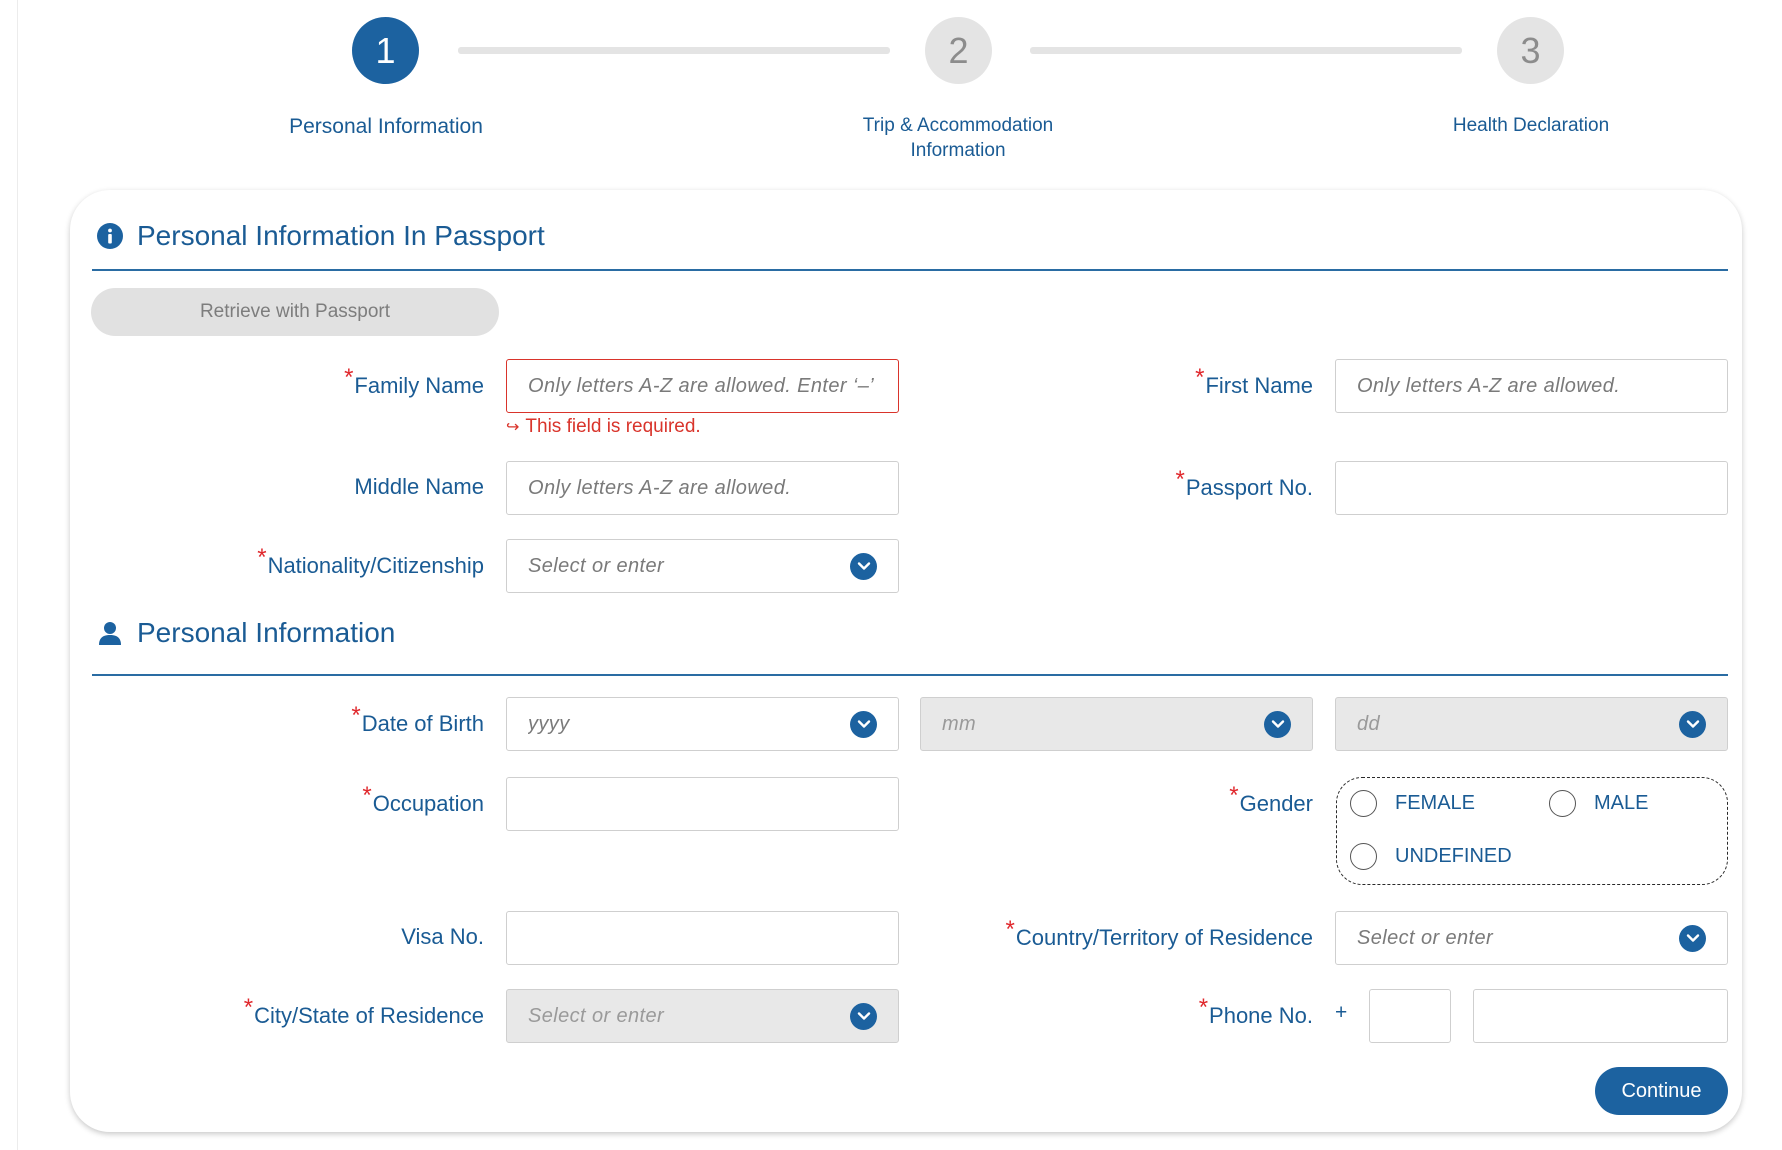 Image resolution: width=1782 pixels, height=1150 pixels. What do you see at coordinates (1369, 723) in the screenshot?
I see `dob-day-placeholder: dd` at bounding box center [1369, 723].